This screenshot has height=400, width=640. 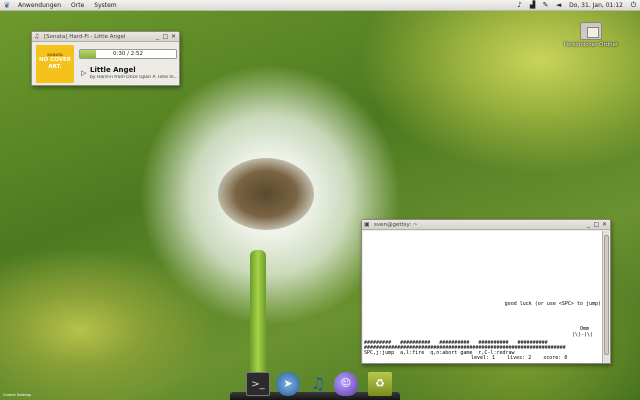 I want to click on network-signal-icon: ▟, so click(x=532, y=5).